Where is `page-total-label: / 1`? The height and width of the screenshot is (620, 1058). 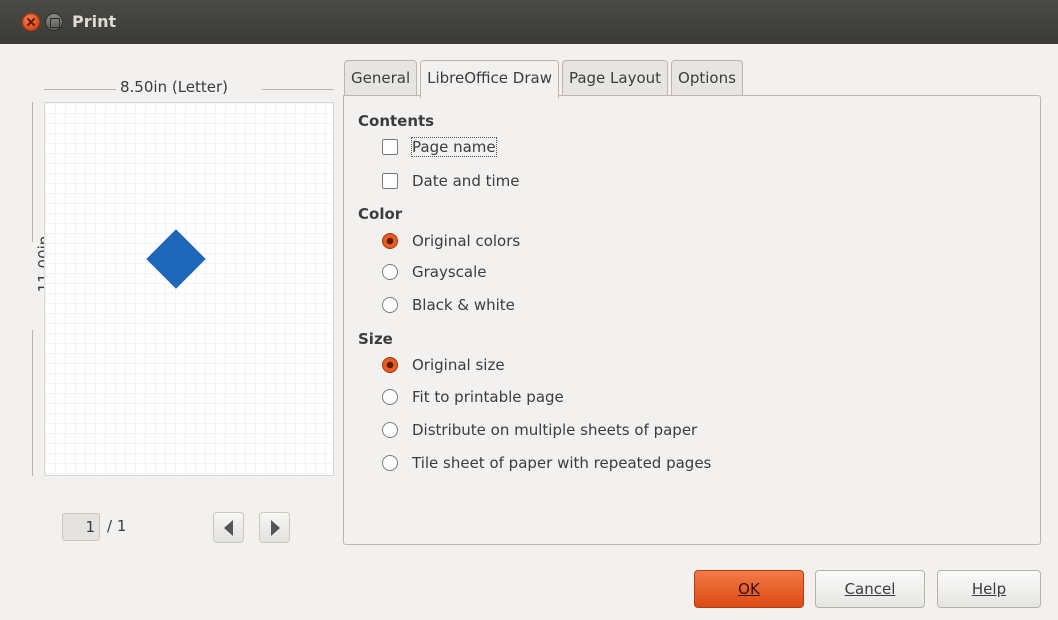 page-total-label: / 1 is located at coordinates (117, 526).